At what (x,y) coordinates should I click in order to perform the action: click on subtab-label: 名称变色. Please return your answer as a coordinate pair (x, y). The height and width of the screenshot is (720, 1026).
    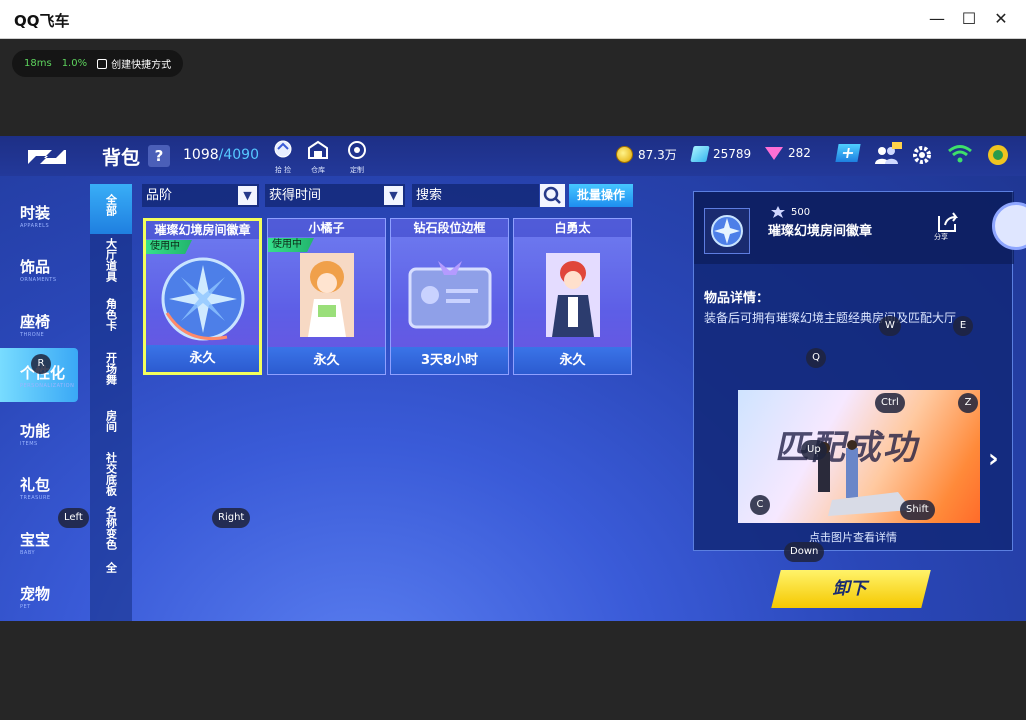
    Looking at the image, I should click on (111, 528).